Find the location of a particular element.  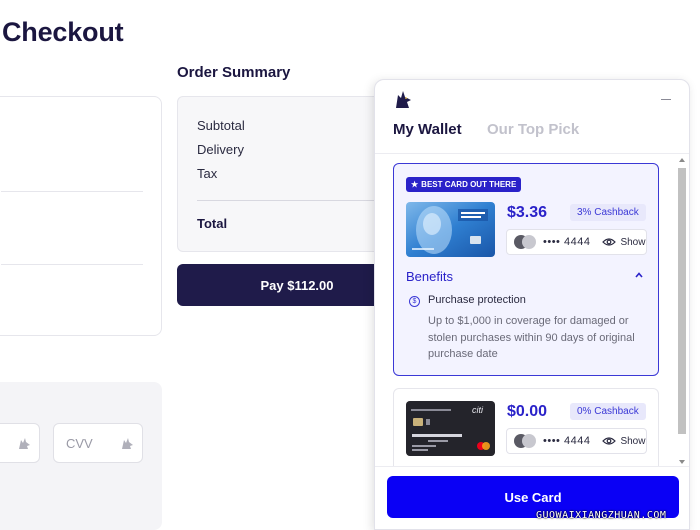

svg-text: citi is located at coordinates (478, 410).